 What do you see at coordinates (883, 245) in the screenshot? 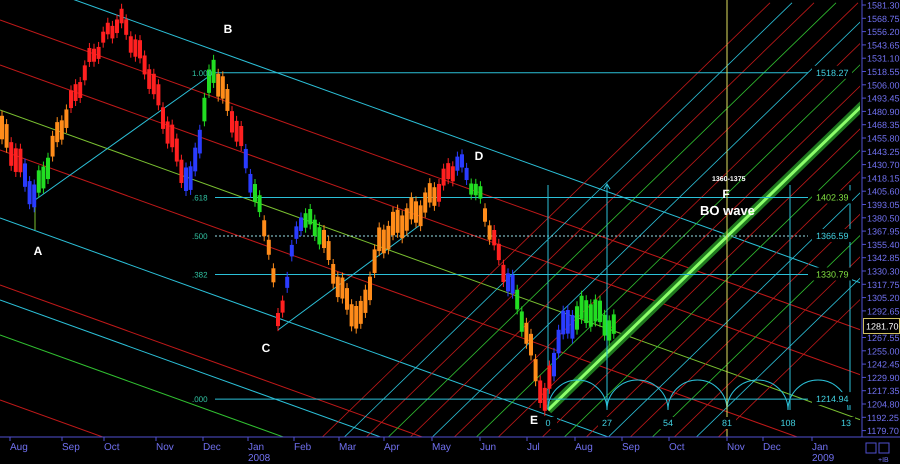
I see `price-label: 1355.40` at bounding box center [883, 245].